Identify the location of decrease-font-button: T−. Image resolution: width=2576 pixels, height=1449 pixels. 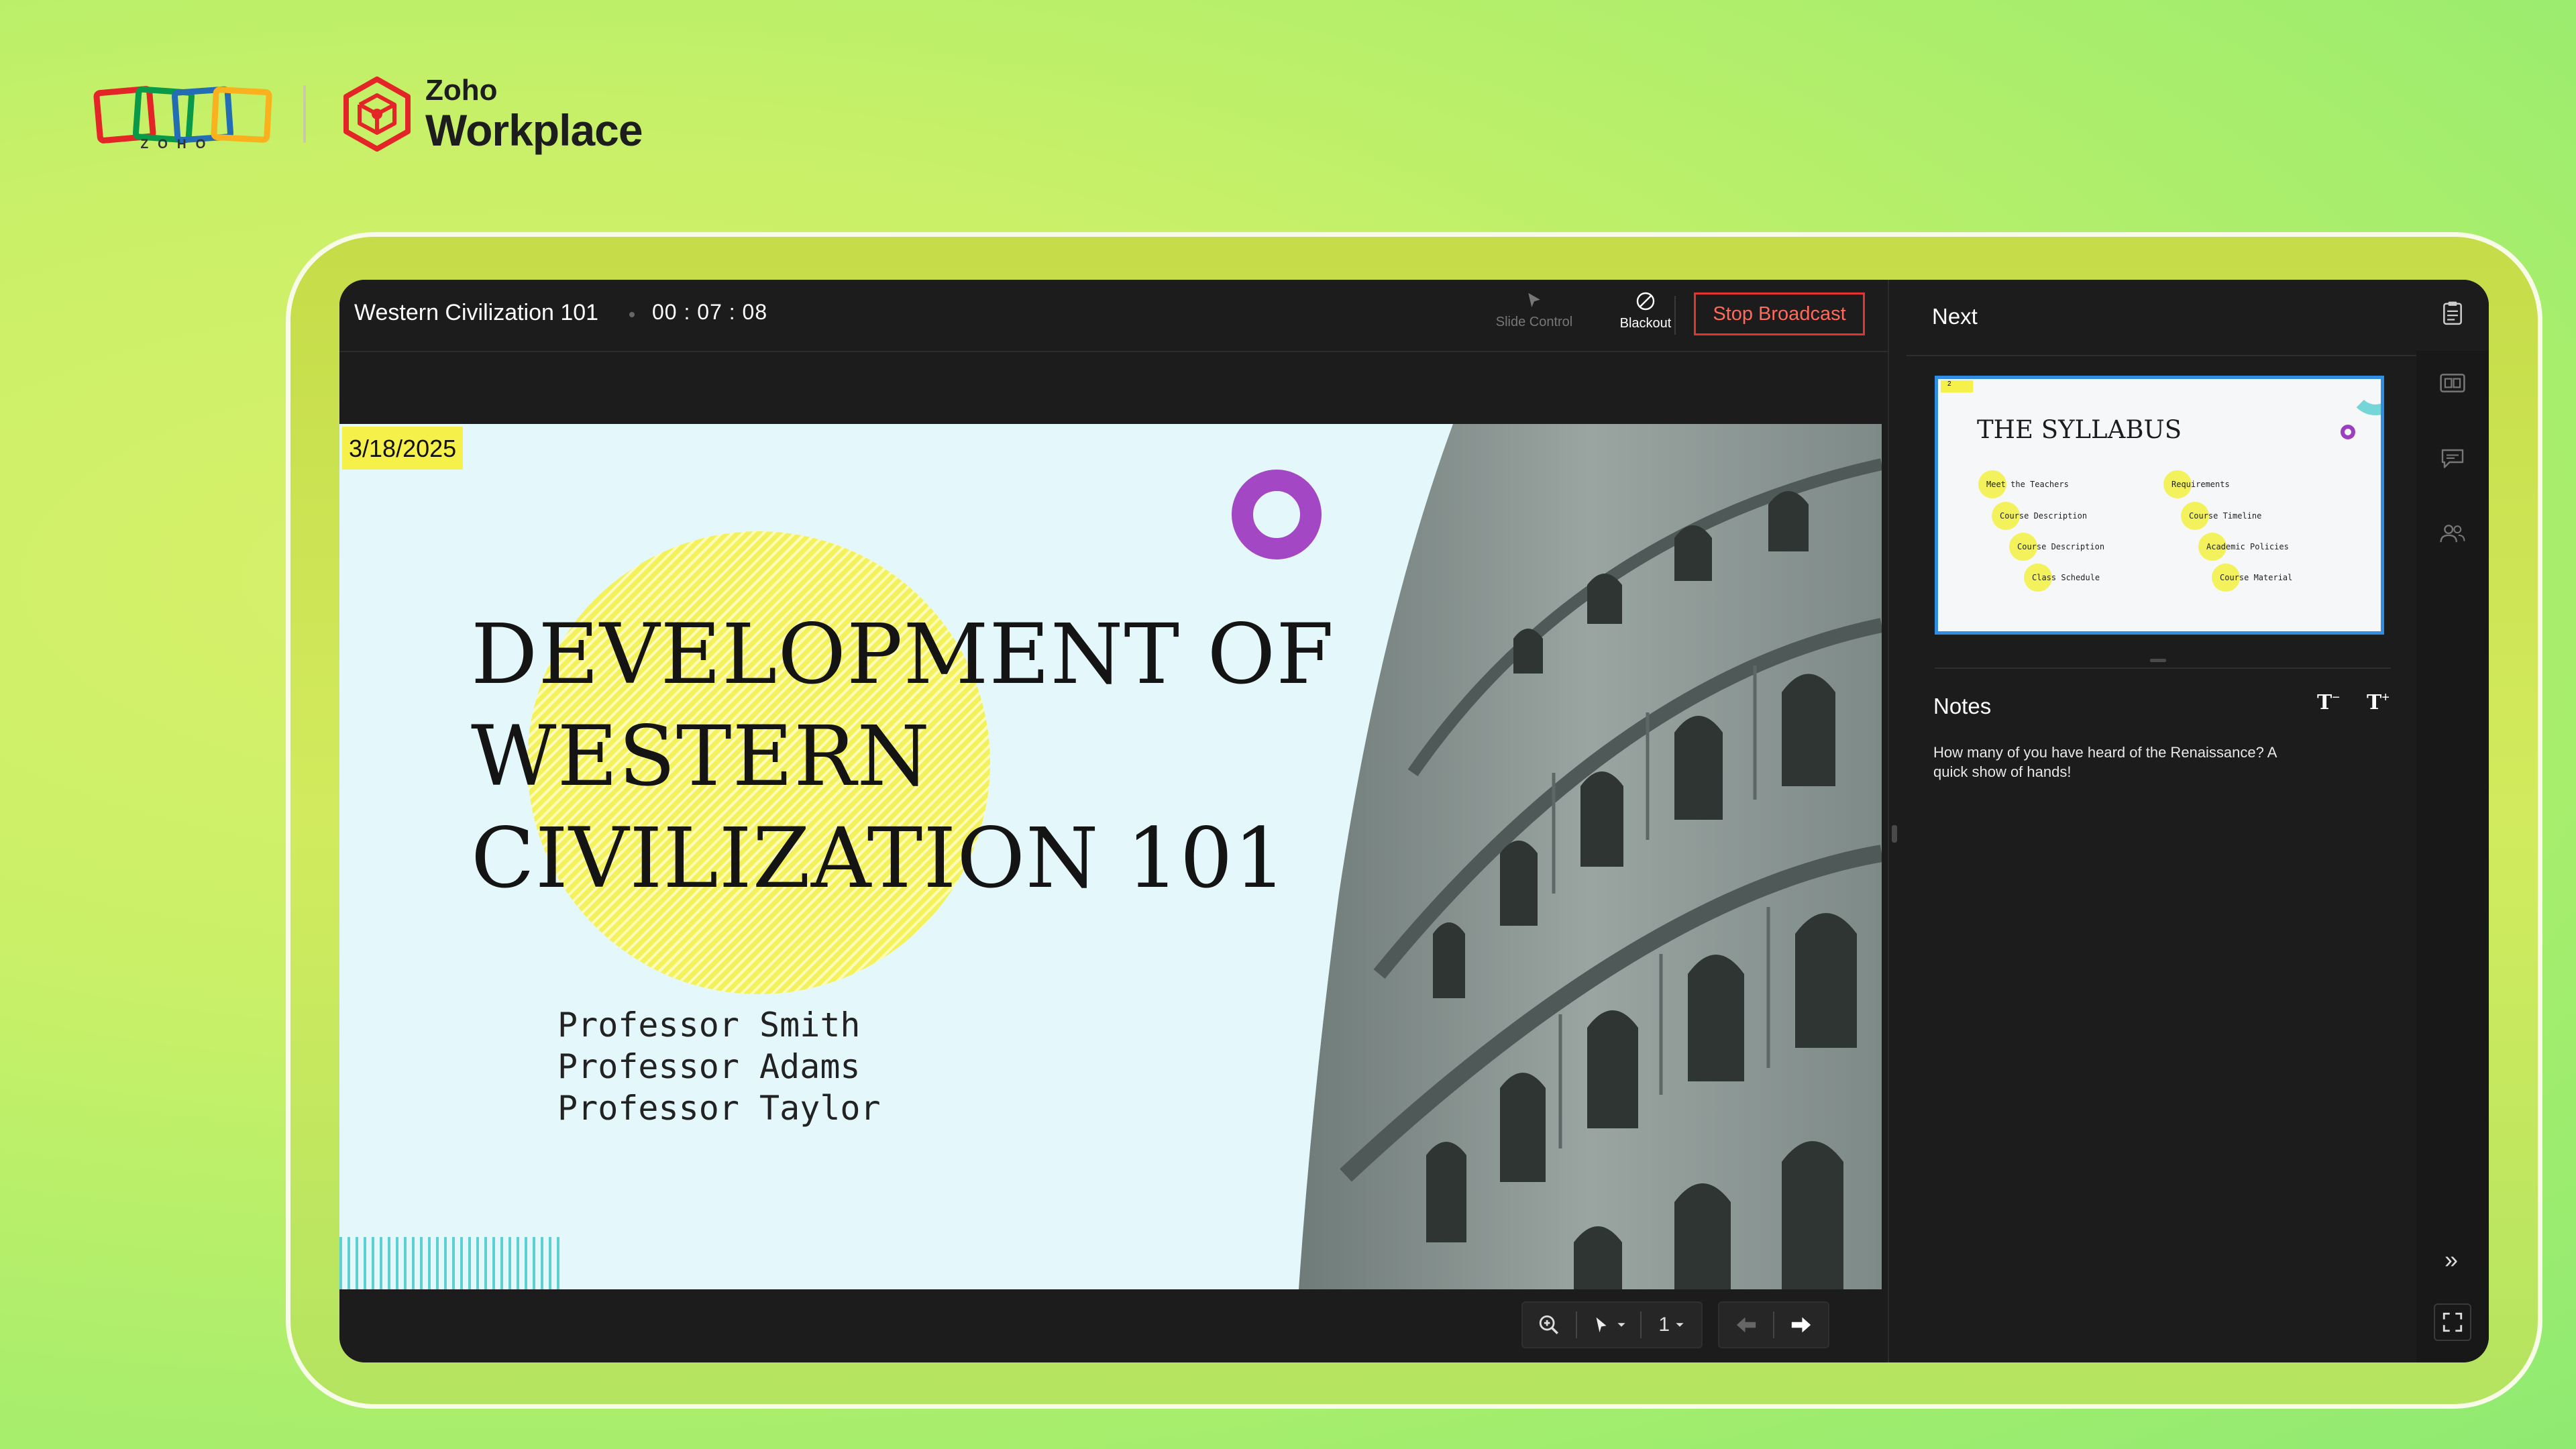
(2328, 702).